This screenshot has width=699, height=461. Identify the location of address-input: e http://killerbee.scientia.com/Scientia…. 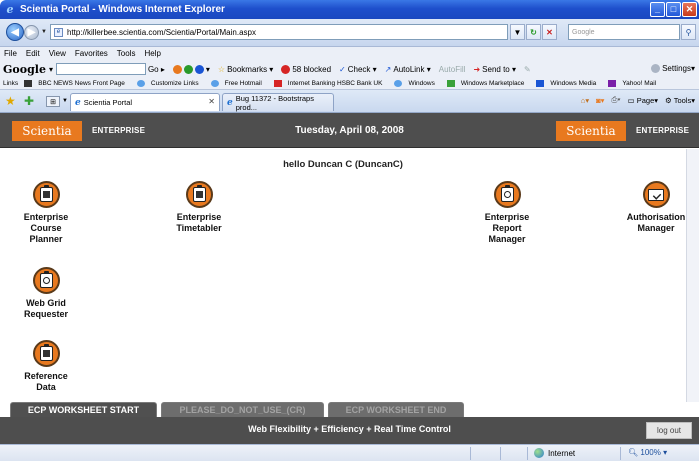
(279, 32).